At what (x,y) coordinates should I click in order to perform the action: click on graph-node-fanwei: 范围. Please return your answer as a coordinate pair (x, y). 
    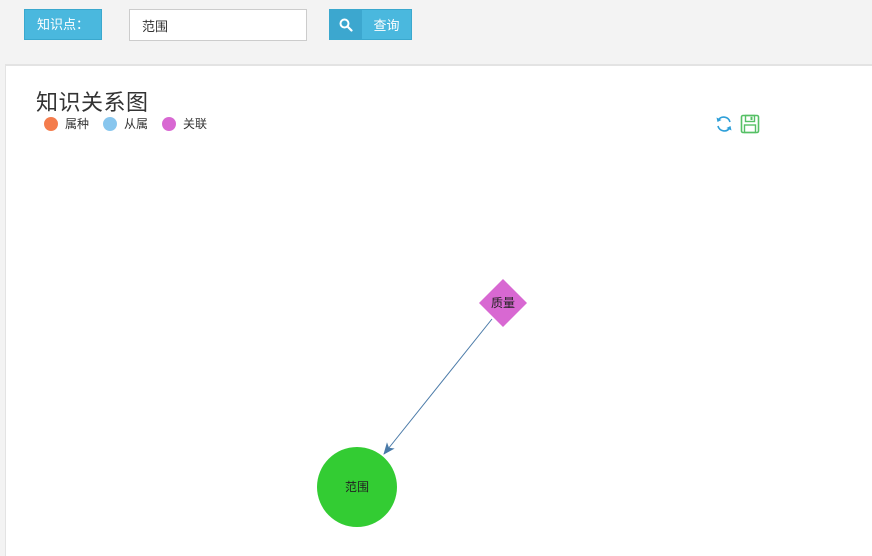
    Looking at the image, I should click on (357, 487).